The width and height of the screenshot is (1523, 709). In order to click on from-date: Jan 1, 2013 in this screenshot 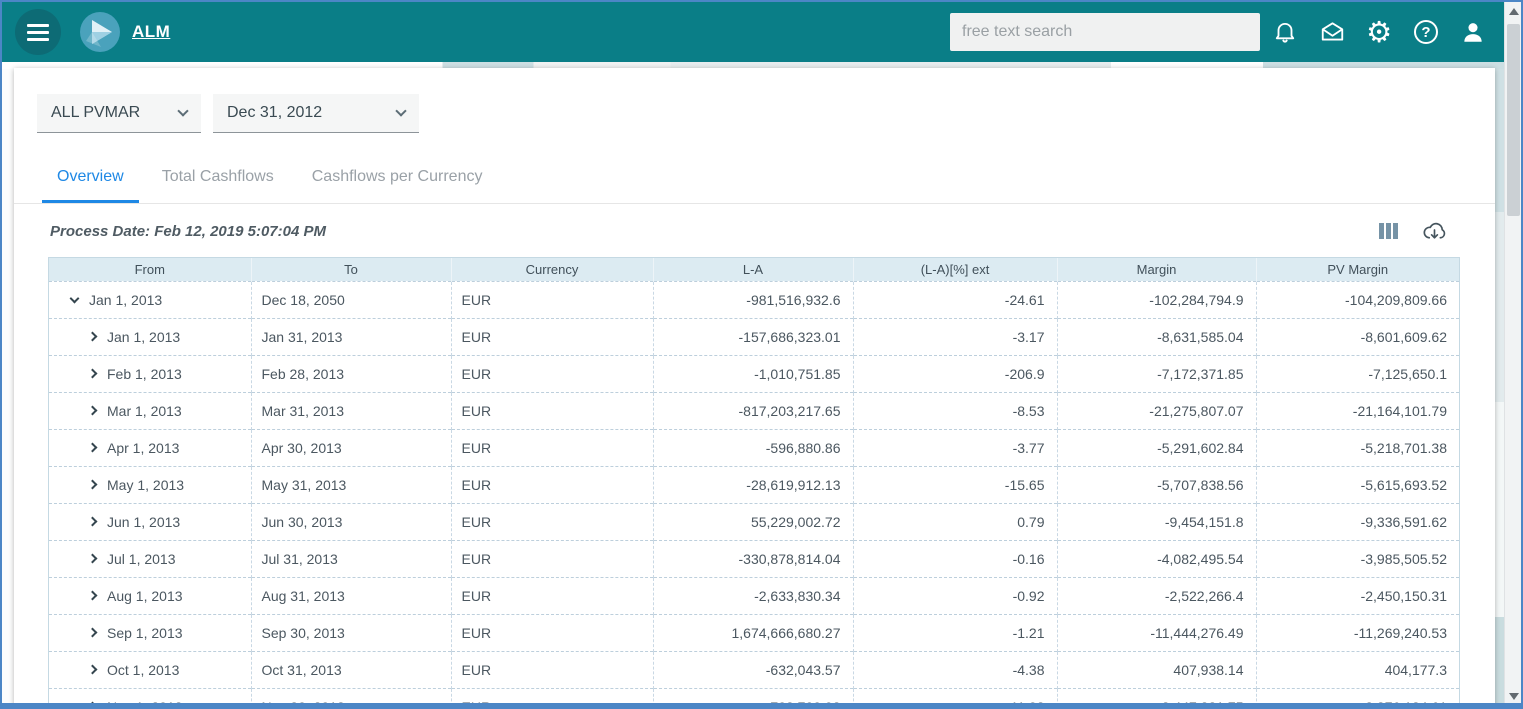, I will do `click(144, 336)`.